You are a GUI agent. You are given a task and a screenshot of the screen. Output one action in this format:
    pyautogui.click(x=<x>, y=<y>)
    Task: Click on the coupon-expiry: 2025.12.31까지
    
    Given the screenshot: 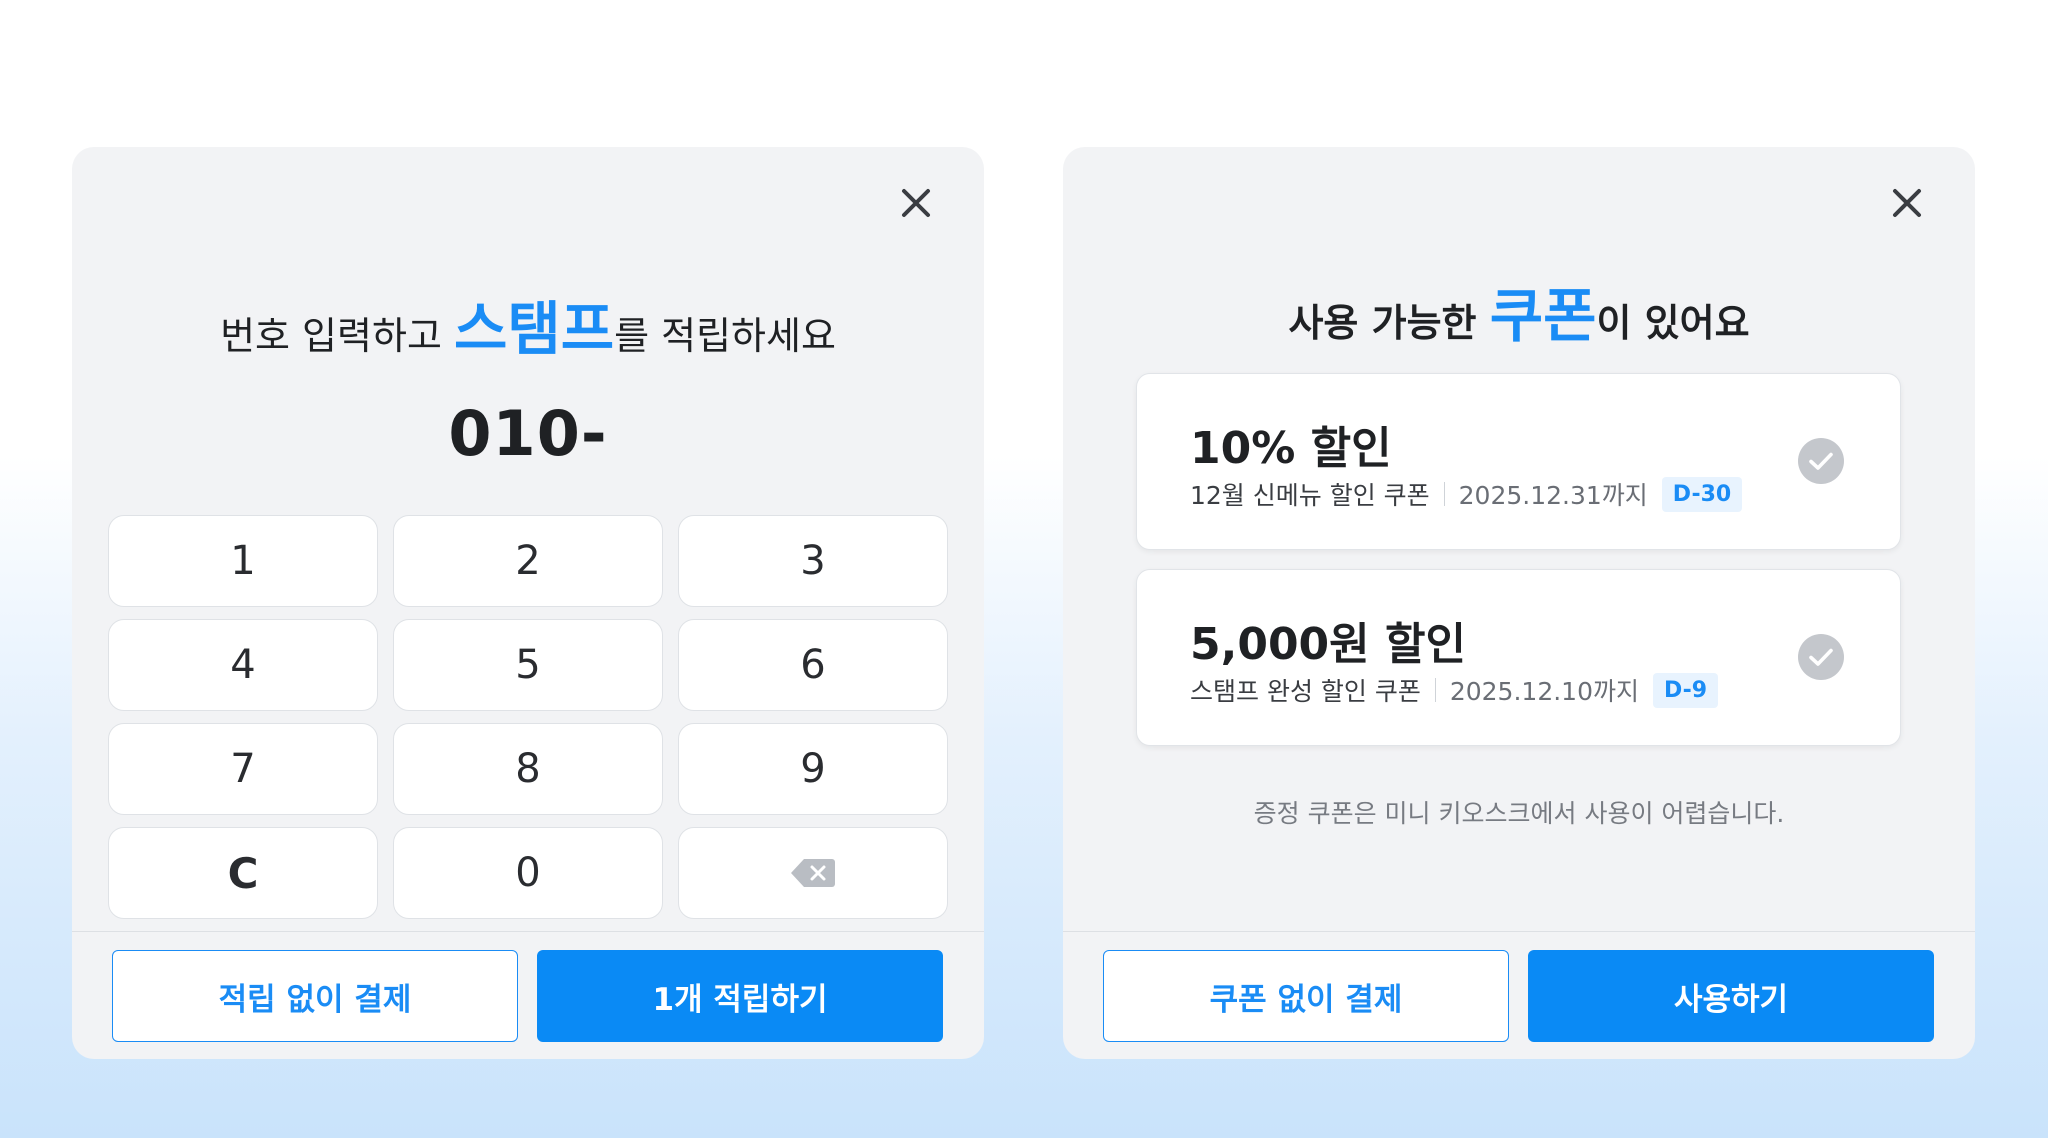 What is the action you would take?
    pyautogui.click(x=1553, y=495)
    